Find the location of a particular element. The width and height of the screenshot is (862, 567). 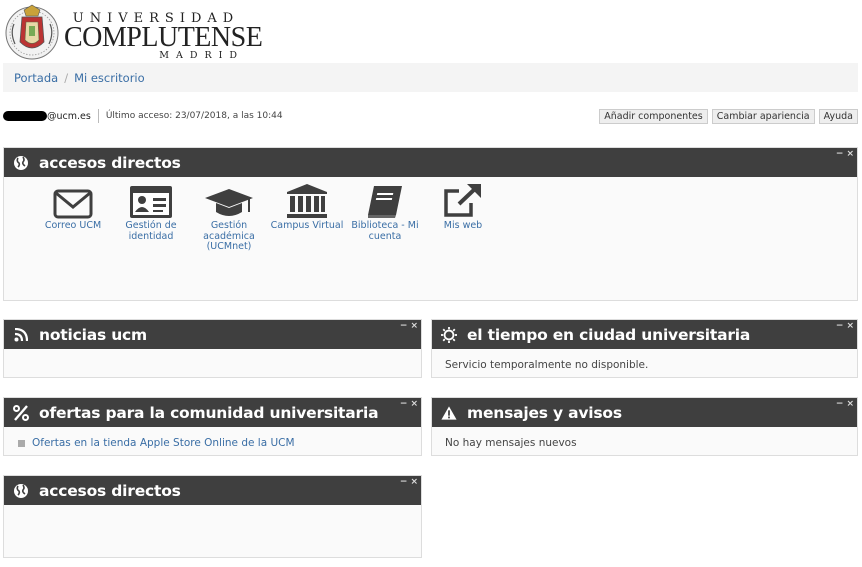

user-email: @ucm.es is located at coordinates (47, 116).